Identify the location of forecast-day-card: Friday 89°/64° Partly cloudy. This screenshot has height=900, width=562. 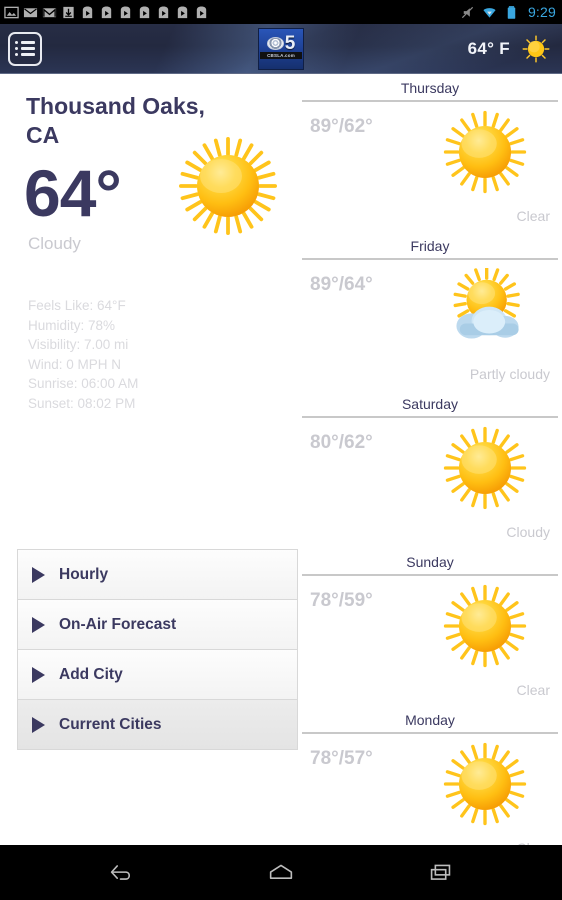
(430, 311).